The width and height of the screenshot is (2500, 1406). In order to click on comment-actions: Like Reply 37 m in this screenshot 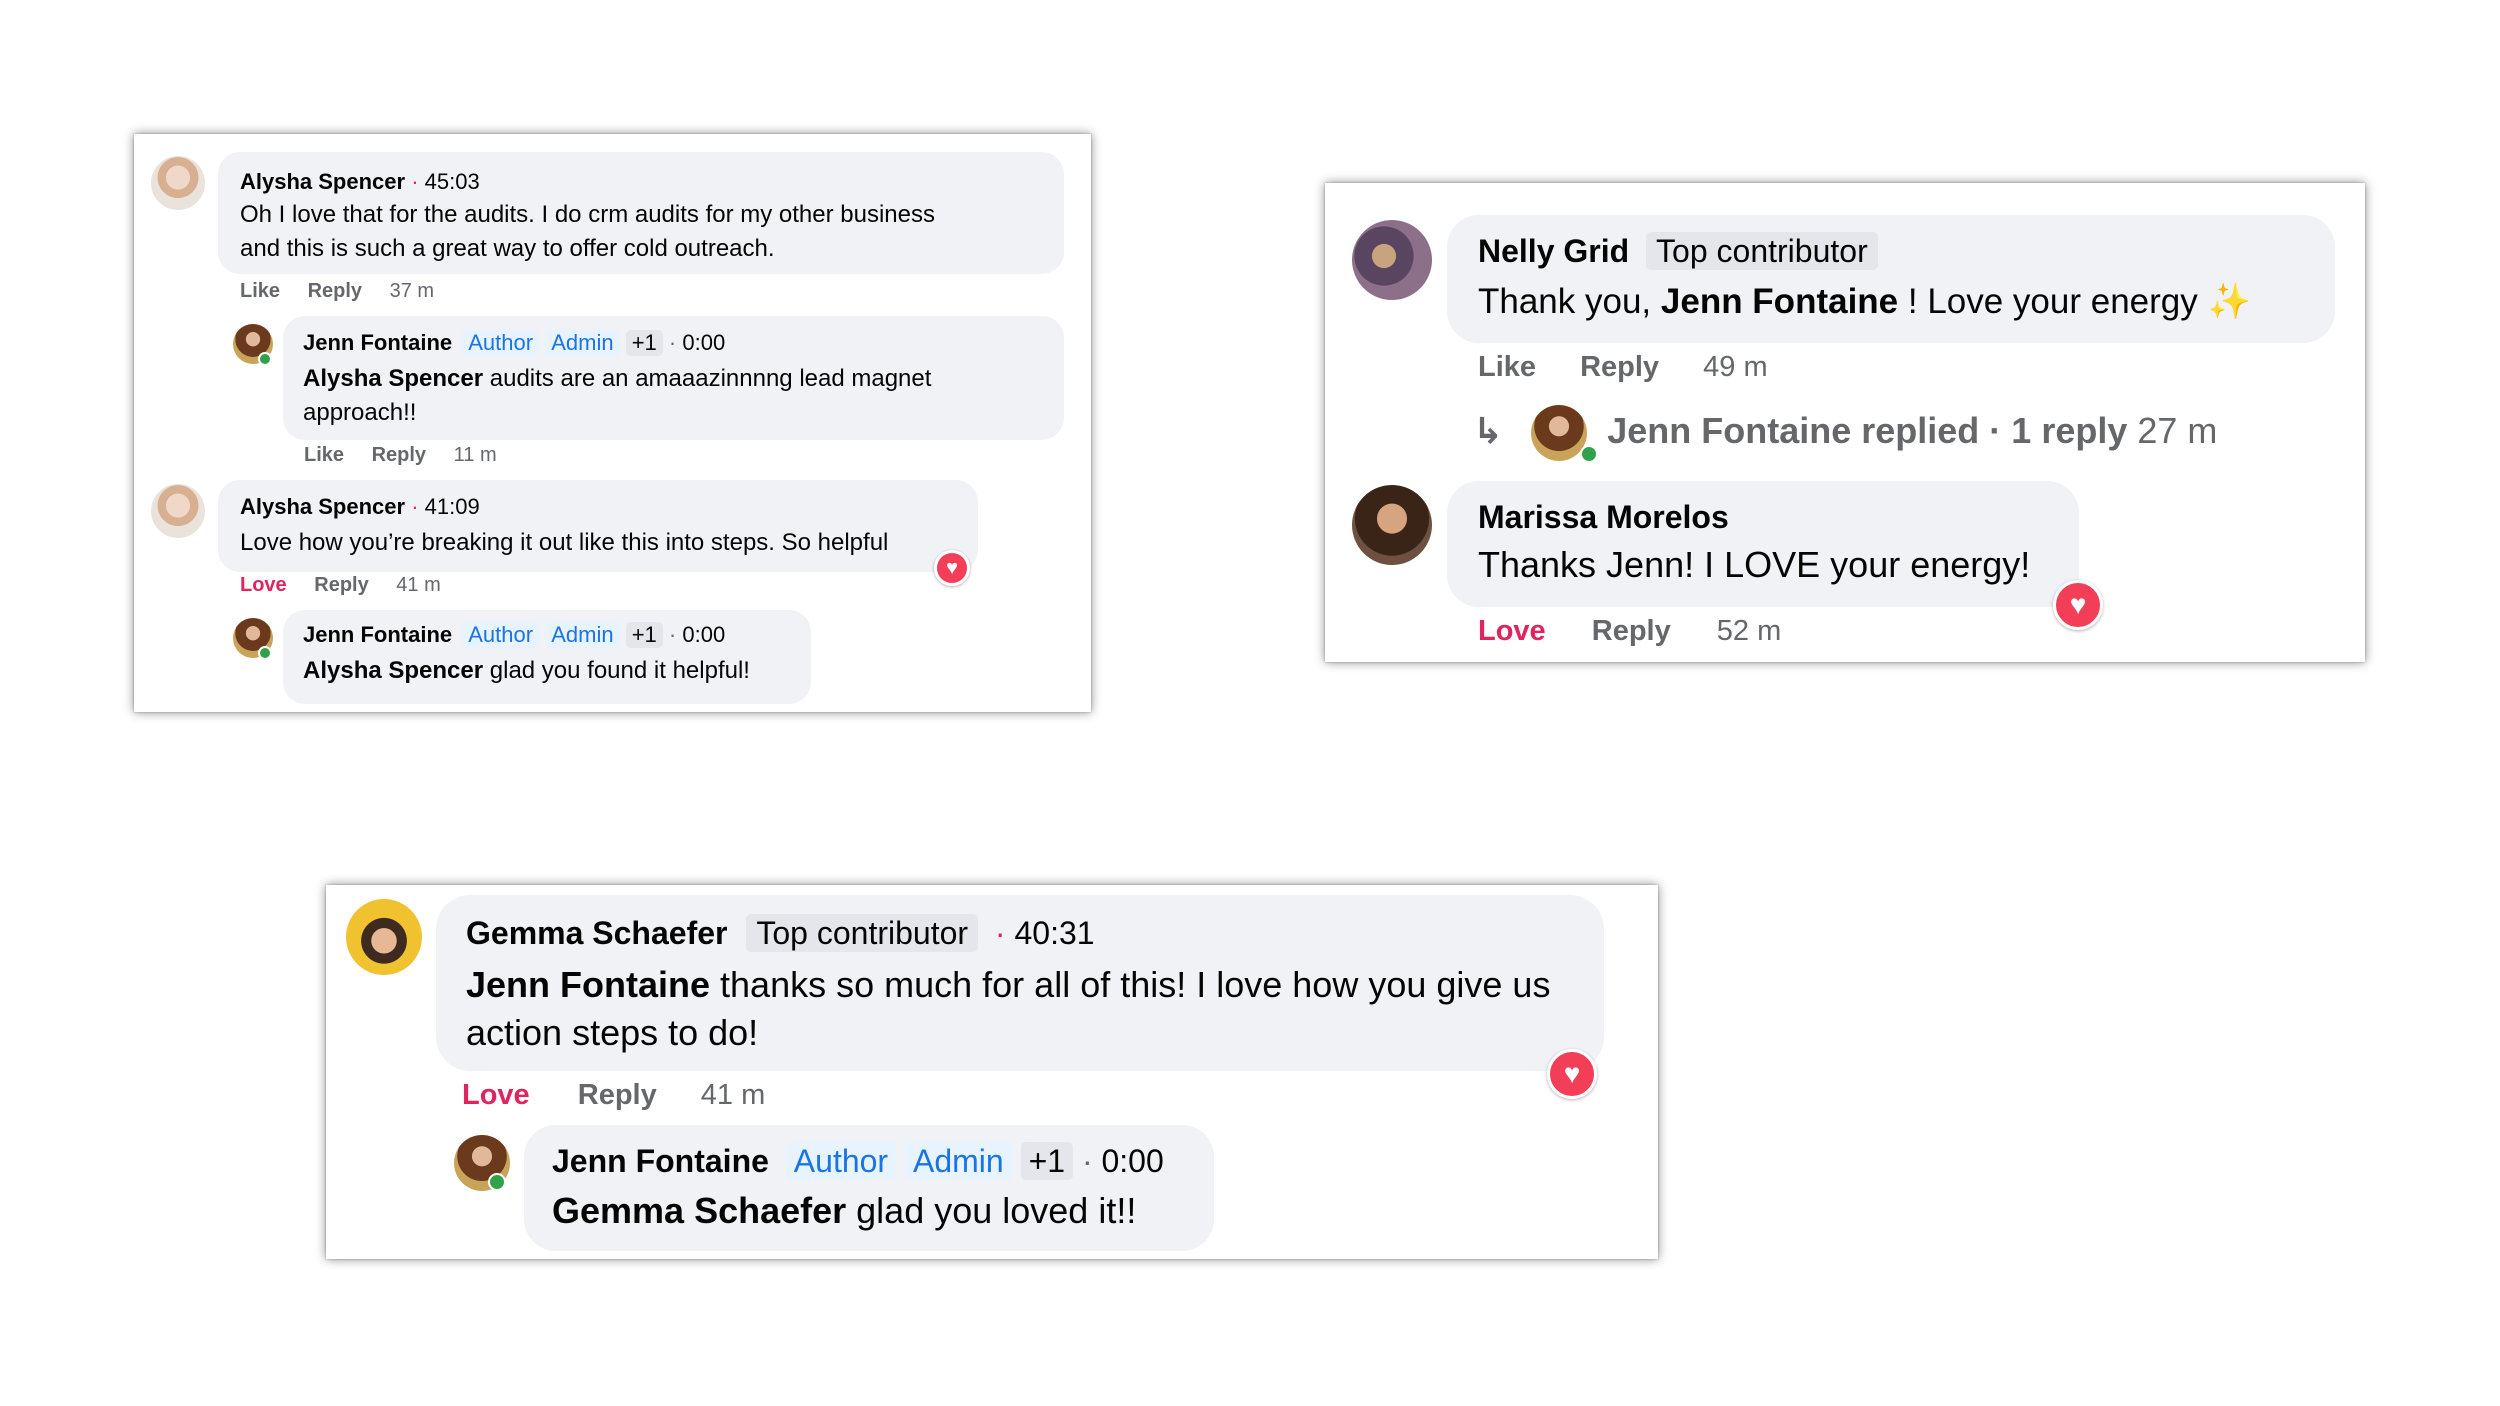, I will do `click(337, 291)`.